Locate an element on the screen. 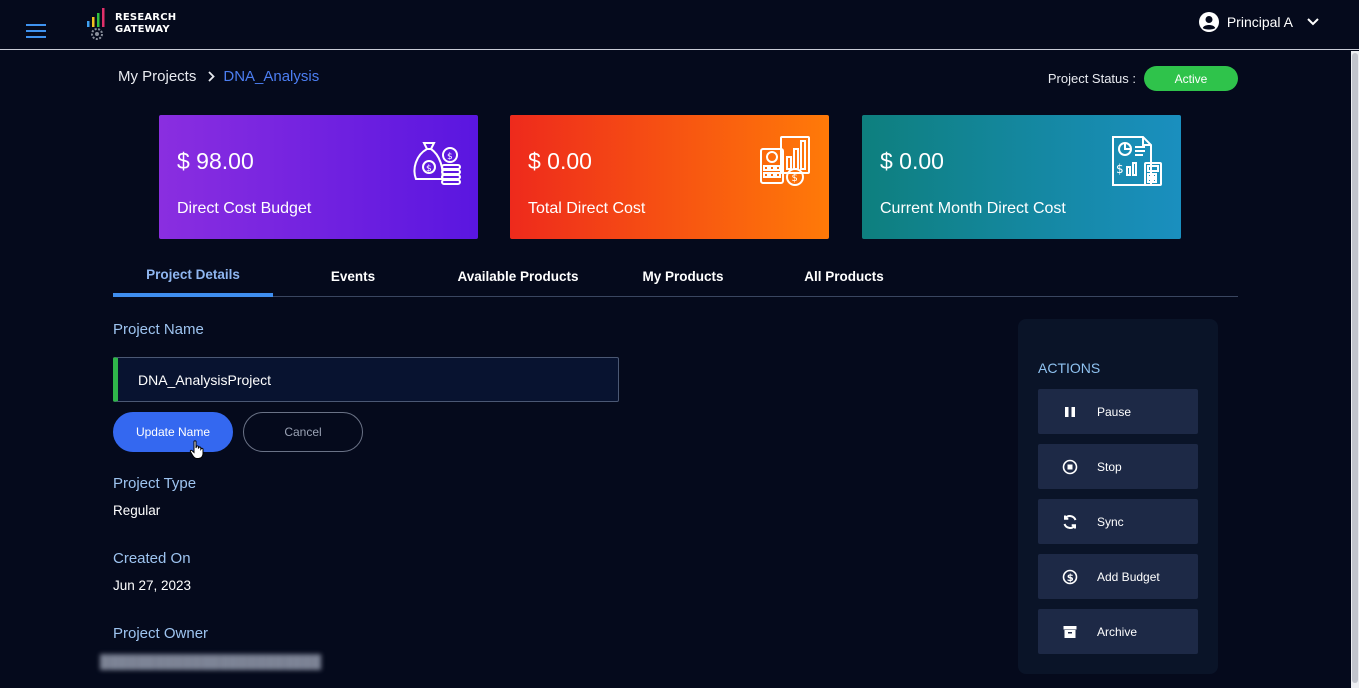  card-label: Total Direct Cost is located at coordinates (587, 208).